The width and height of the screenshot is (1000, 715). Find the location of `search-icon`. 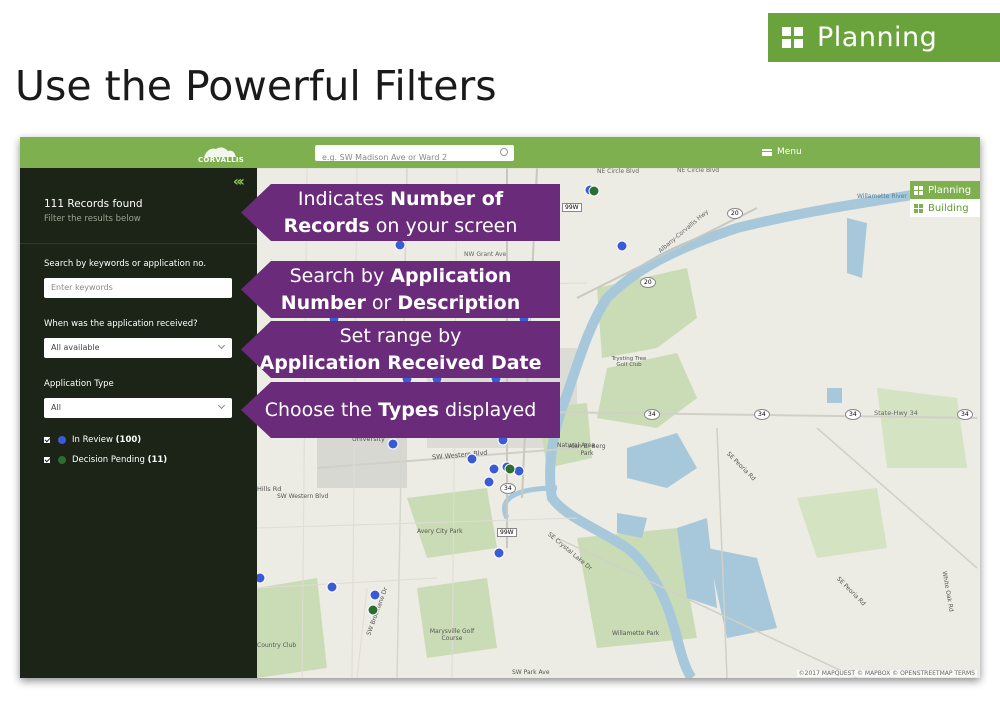

search-icon is located at coordinates (504, 152).